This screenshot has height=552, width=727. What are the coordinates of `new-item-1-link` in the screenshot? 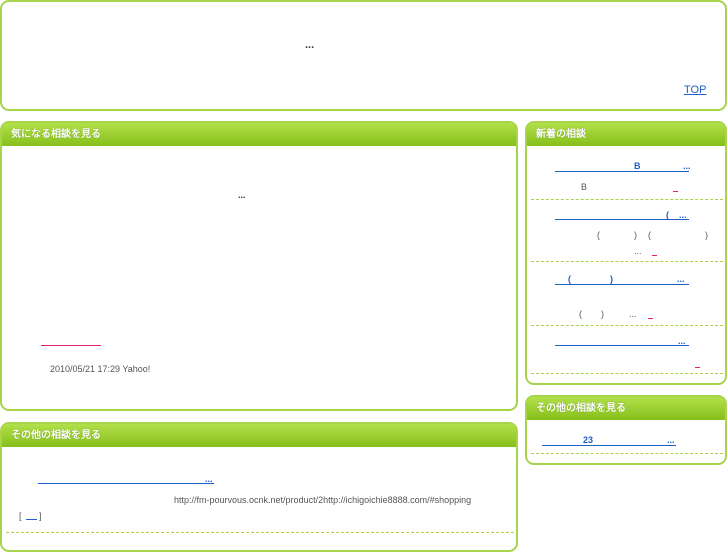 It's located at (622, 171).